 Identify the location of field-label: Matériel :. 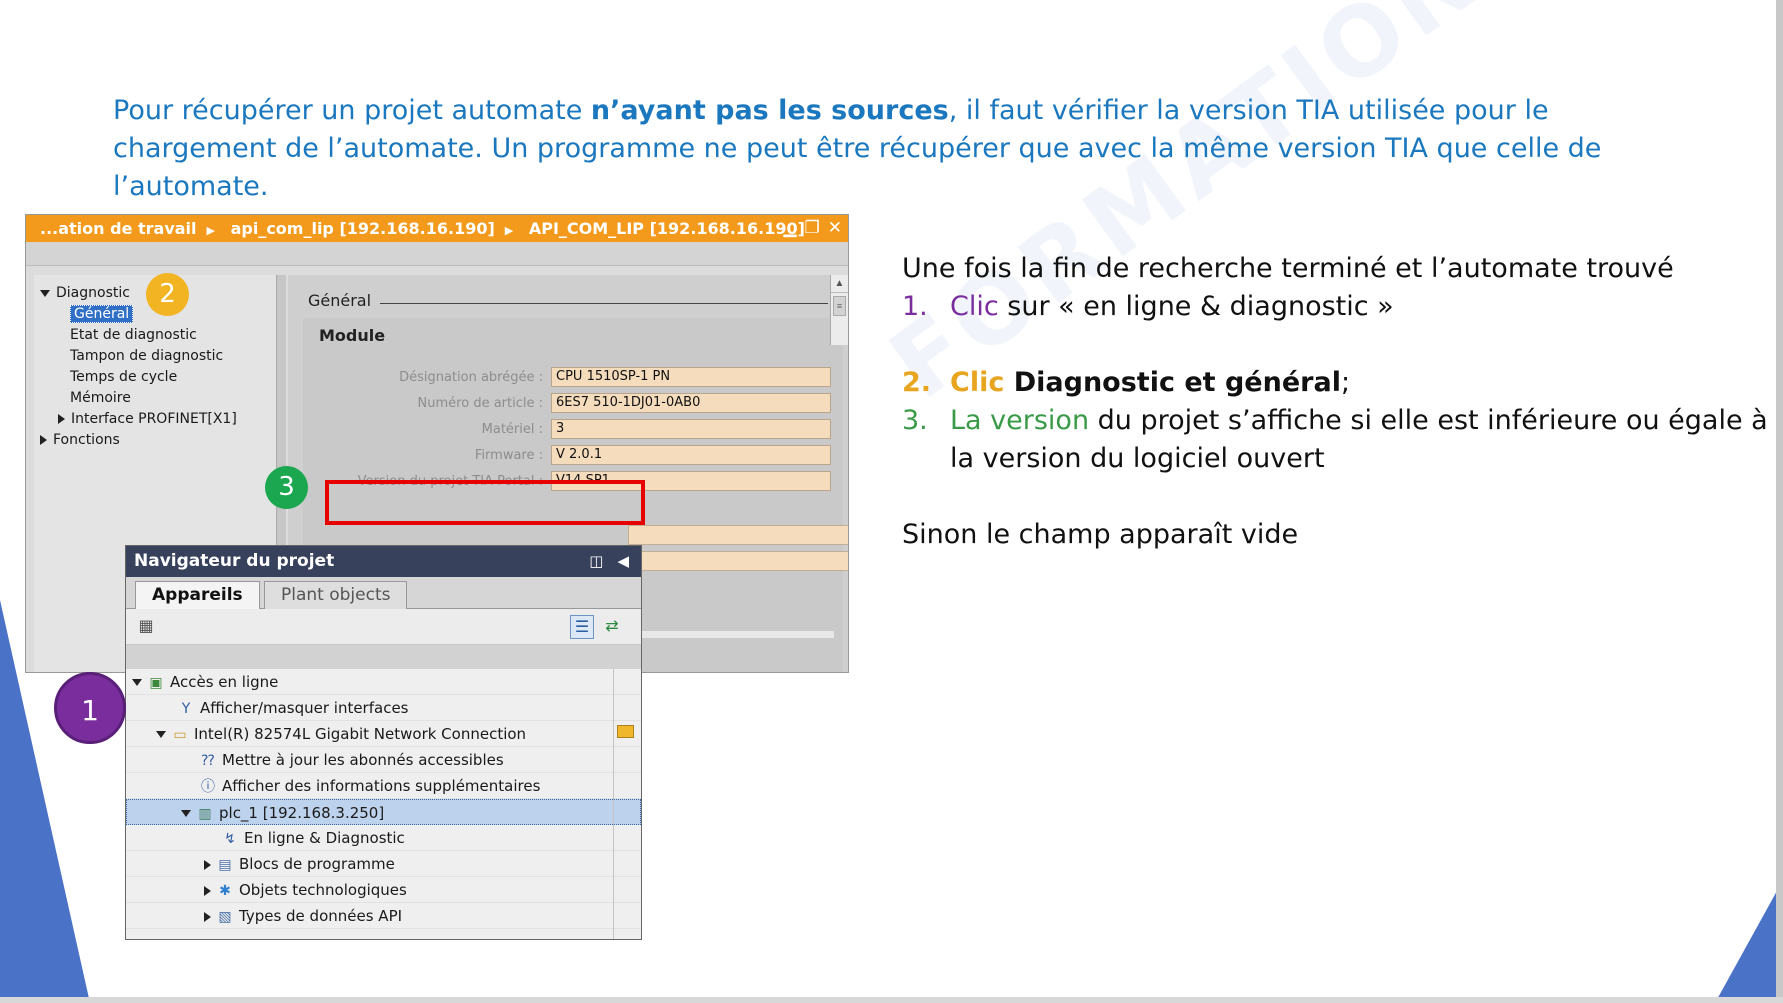
(512, 429).